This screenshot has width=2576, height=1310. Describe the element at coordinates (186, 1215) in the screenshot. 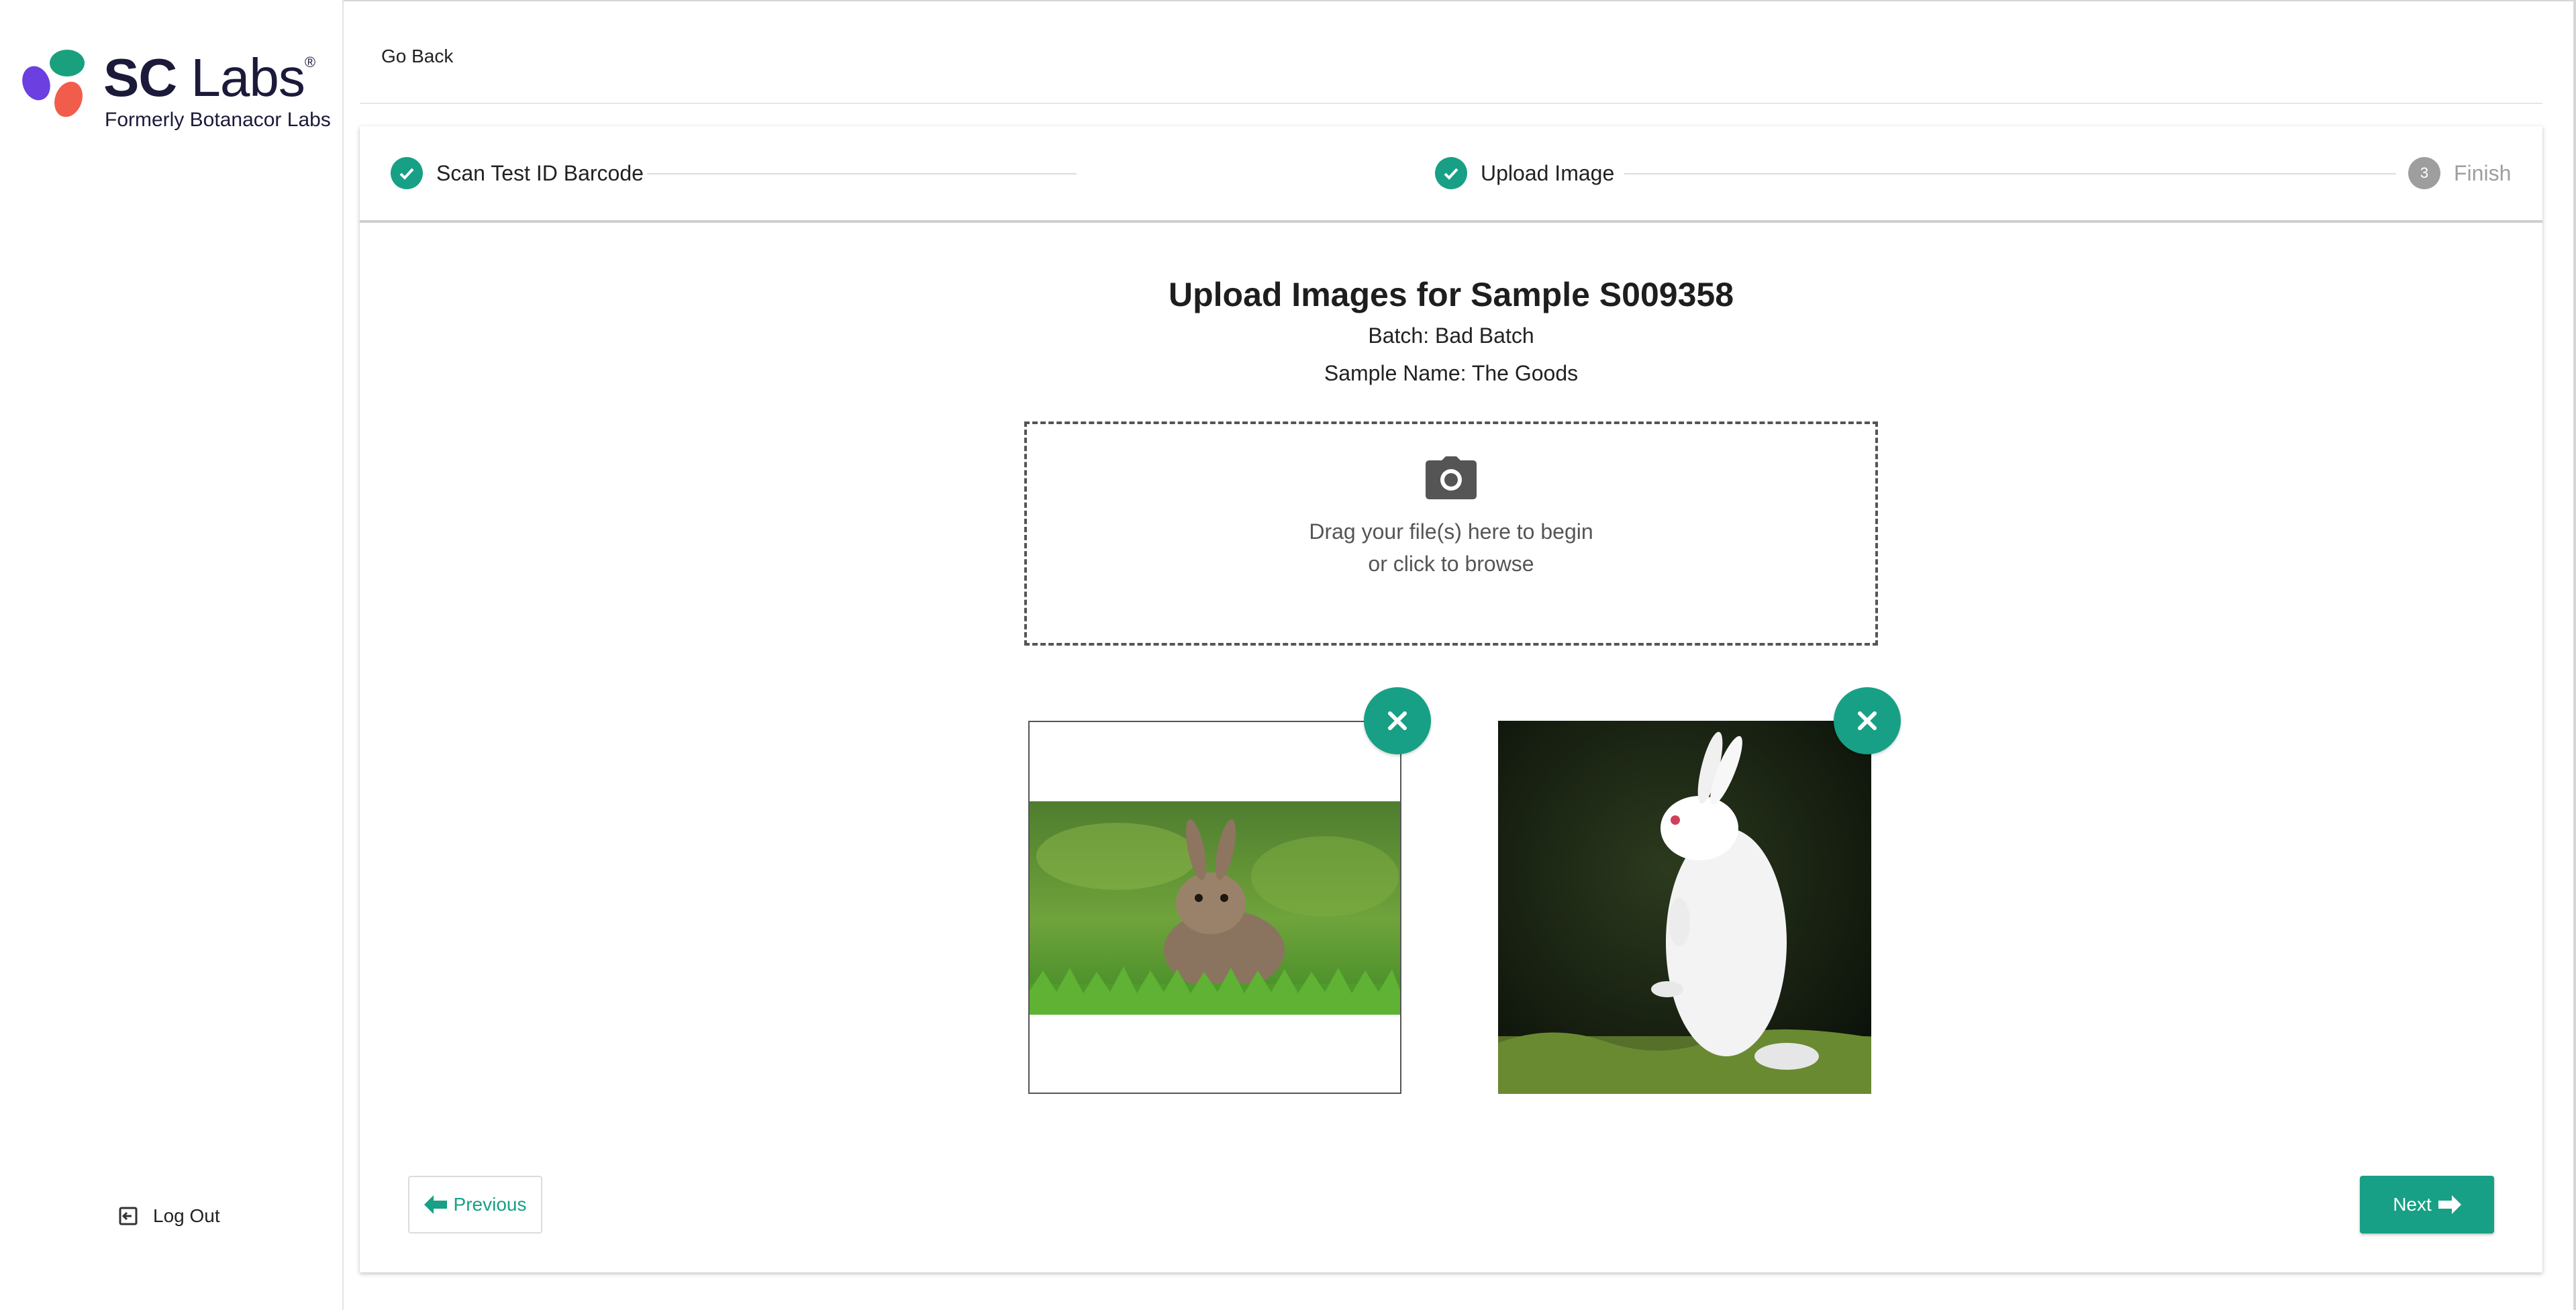

I see `logout-label: Log Out` at that location.